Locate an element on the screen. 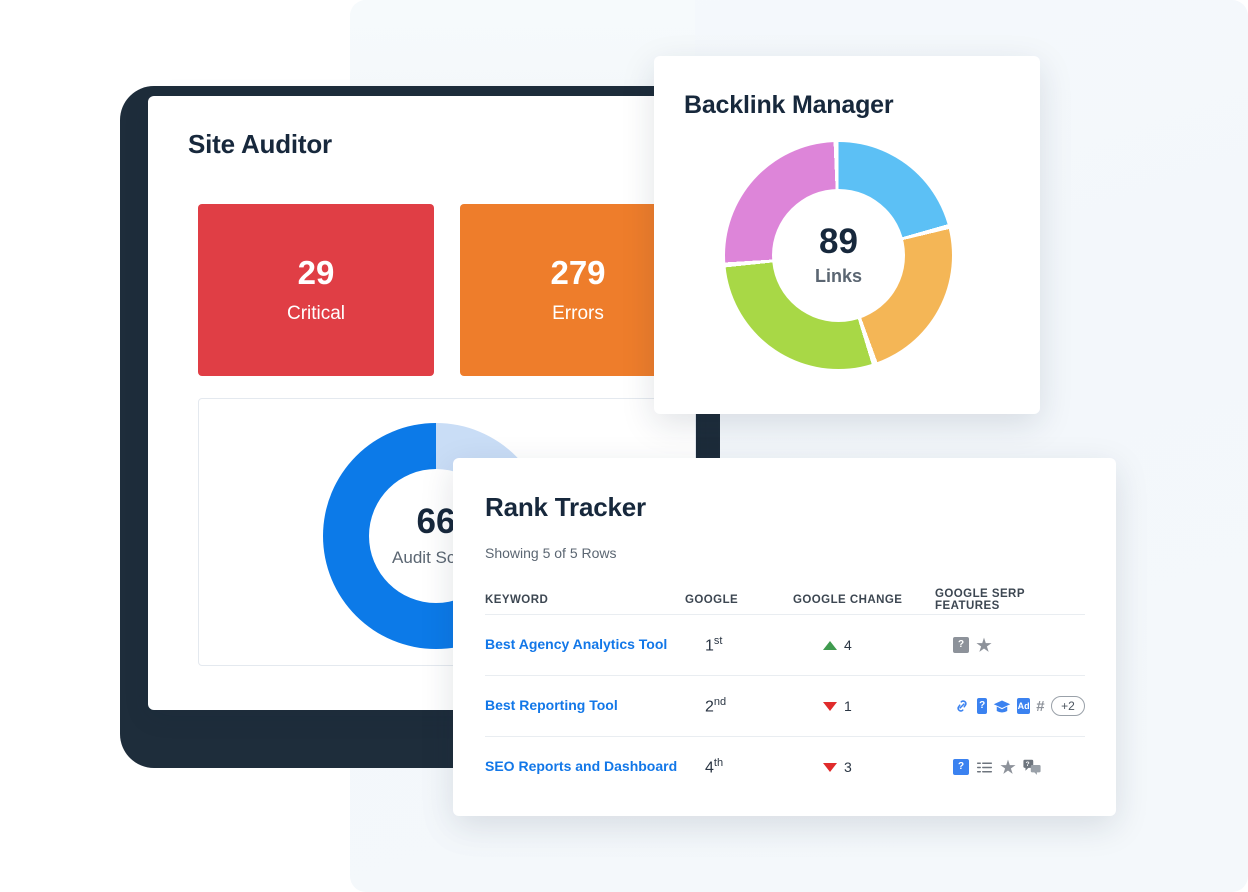  metric-tile-critical: 29 Critical is located at coordinates (316, 290).